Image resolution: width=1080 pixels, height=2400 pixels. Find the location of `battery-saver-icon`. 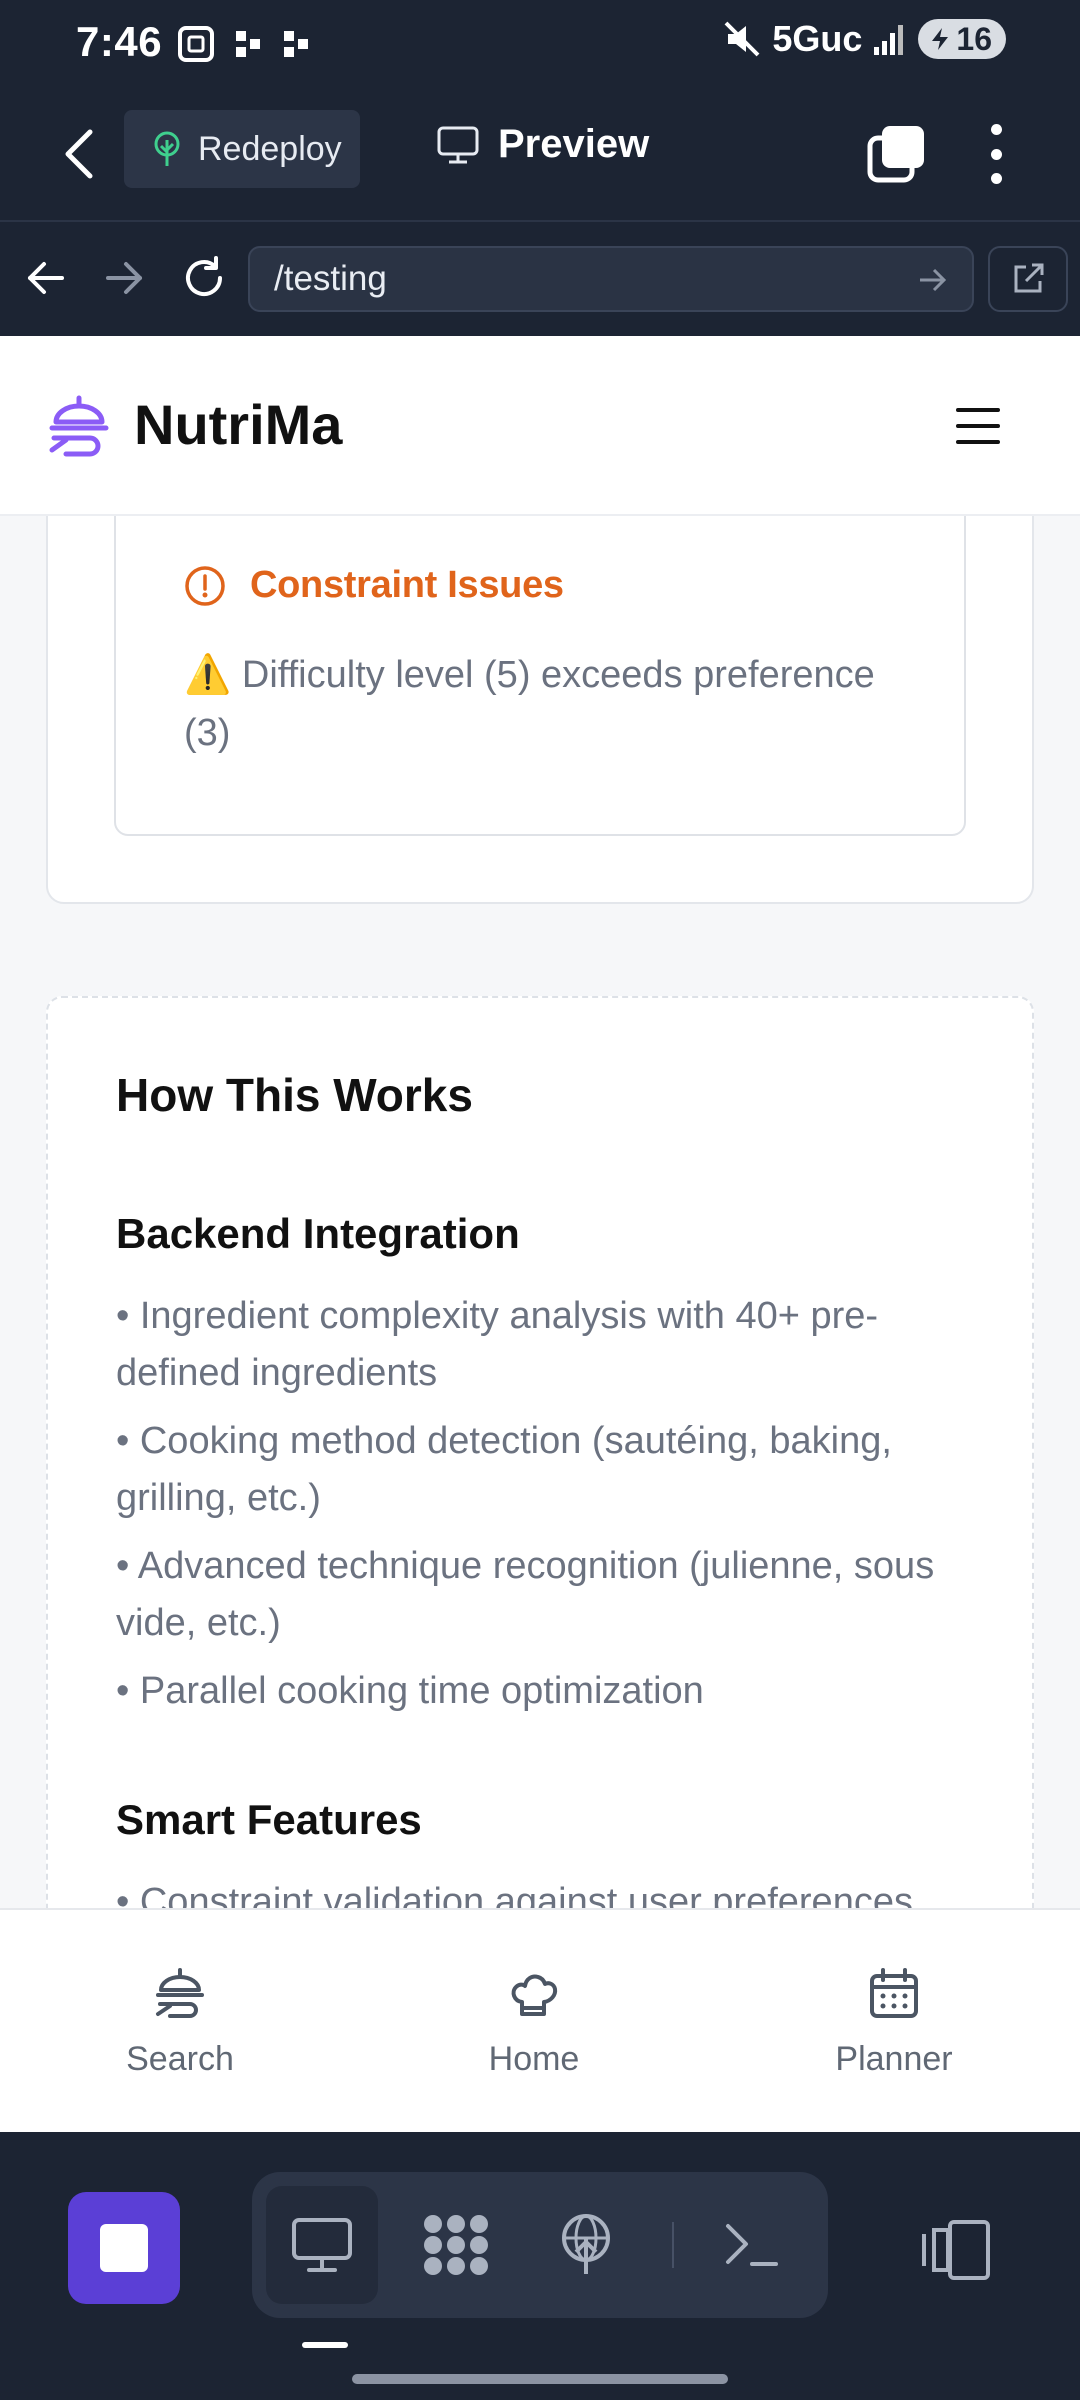

battery-saver-icon is located at coordinates (940, 39).